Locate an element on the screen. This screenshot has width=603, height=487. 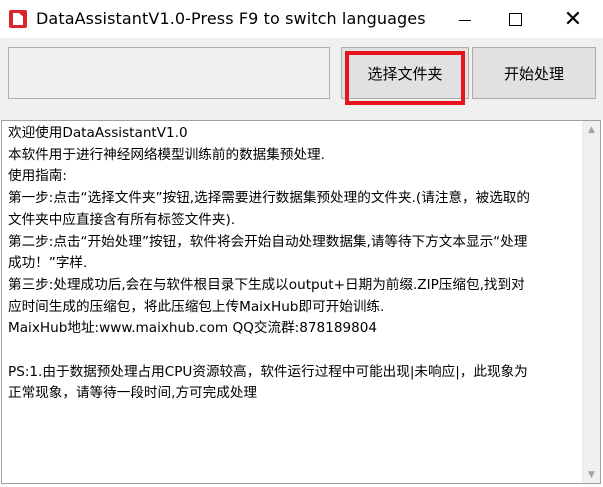
close-icon: ✕ is located at coordinates (573, 19).